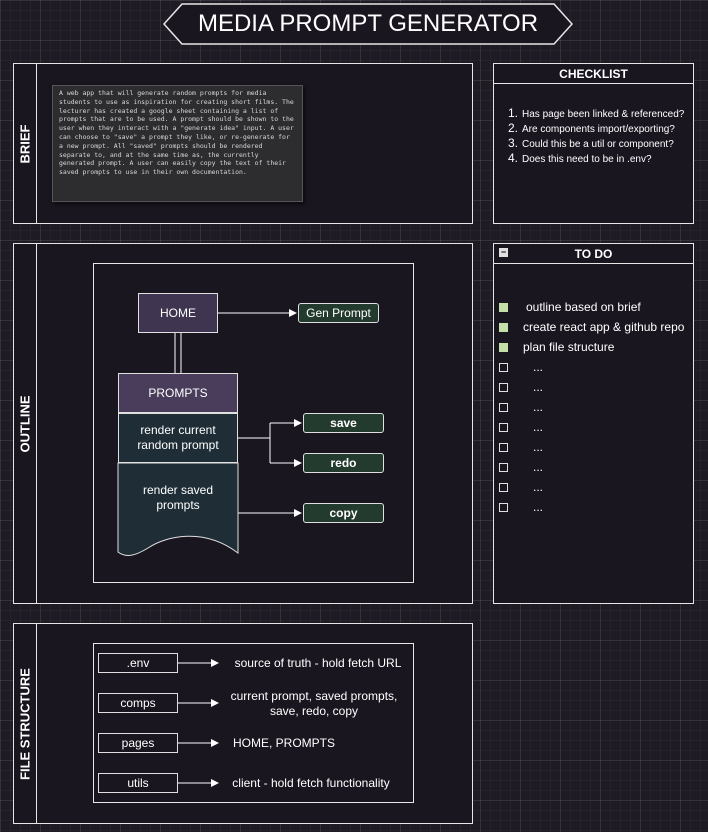 The image size is (708, 832). I want to click on pages-description: HOME, PROMPTS, so click(283, 743).